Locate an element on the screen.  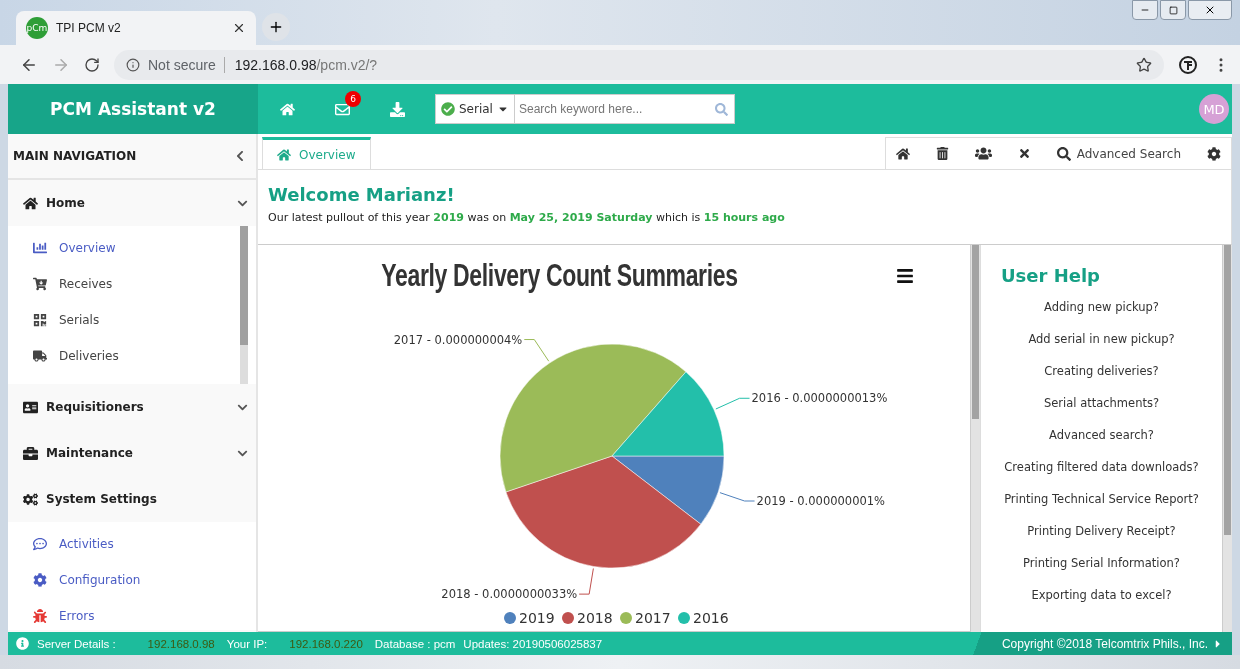
help-link: Add serial in new pickup? is located at coordinates (1101, 348).